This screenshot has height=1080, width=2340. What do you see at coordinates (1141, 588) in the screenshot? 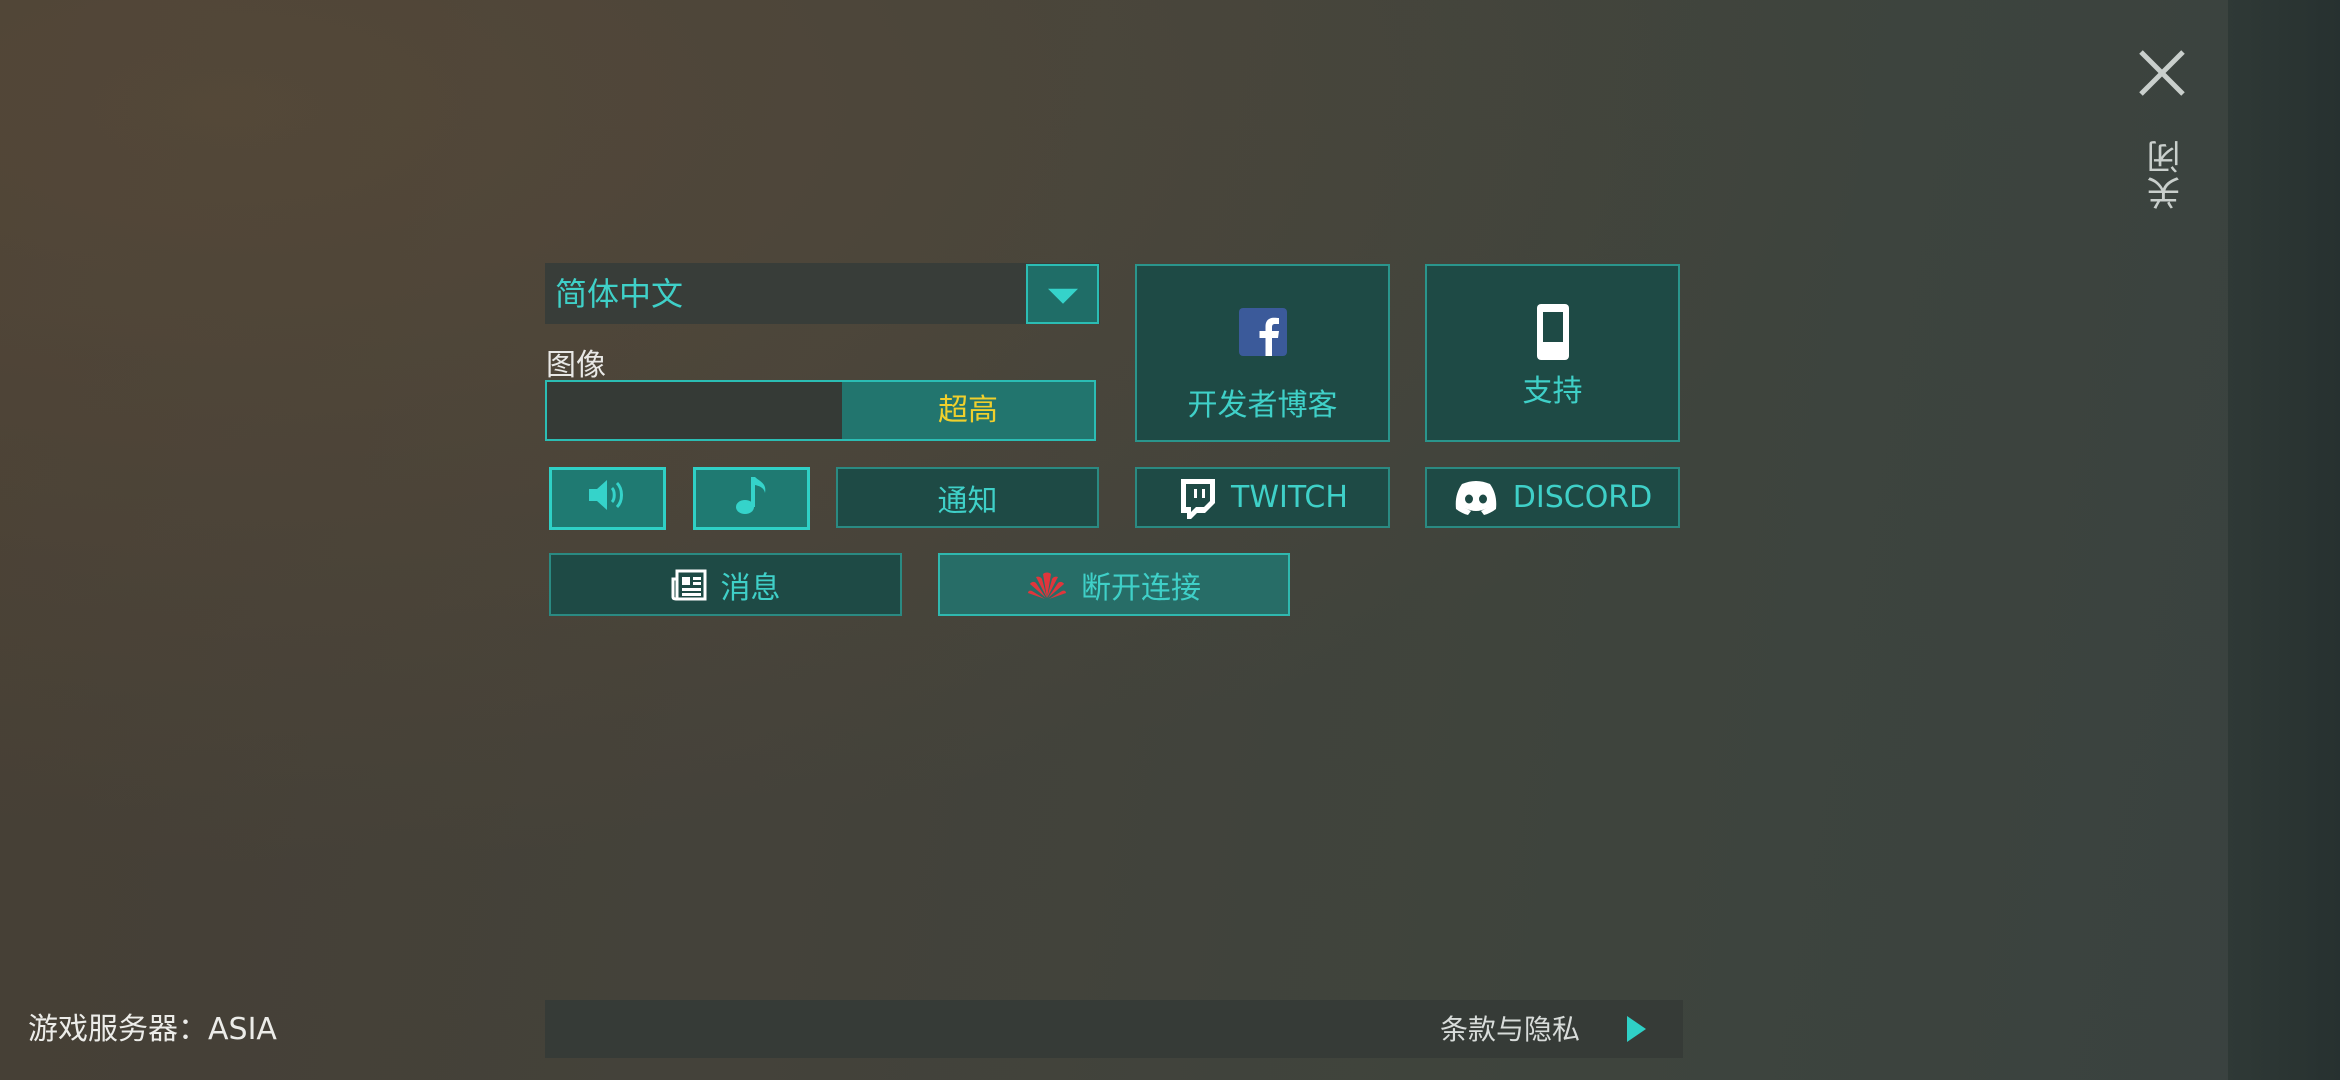
I see `disconnect-label: 断开连接` at bounding box center [1141, 588].